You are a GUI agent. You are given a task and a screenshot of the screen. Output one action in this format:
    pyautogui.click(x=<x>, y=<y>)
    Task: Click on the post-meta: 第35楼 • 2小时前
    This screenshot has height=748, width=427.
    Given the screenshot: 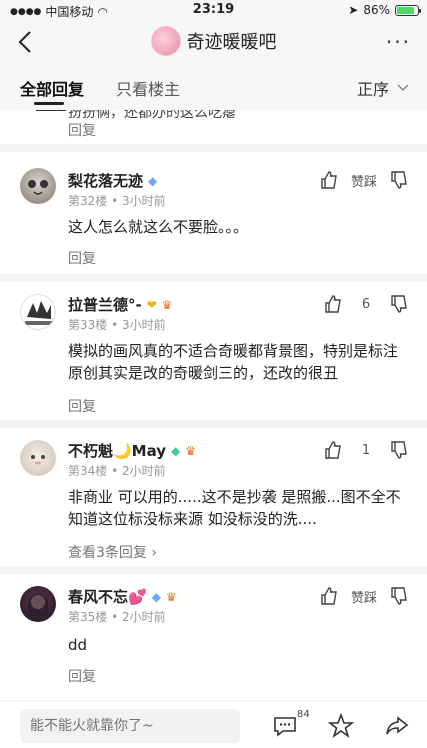 What is the action you would take?
    pyautogui.click(x=117, y=617)
    